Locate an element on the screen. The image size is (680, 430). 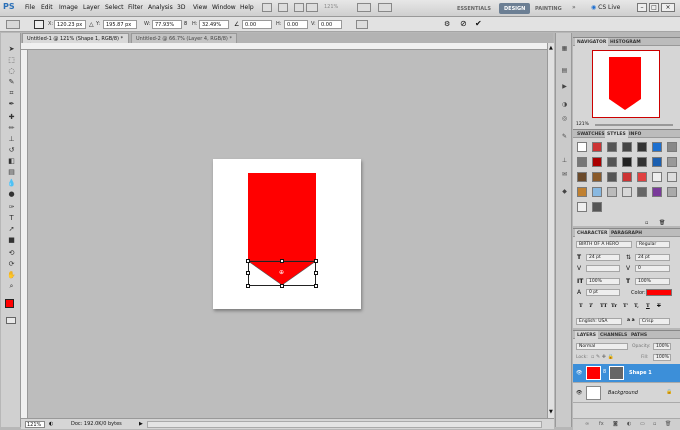
navigator-zoom-field: 121% is located at coordinates (582, 124).